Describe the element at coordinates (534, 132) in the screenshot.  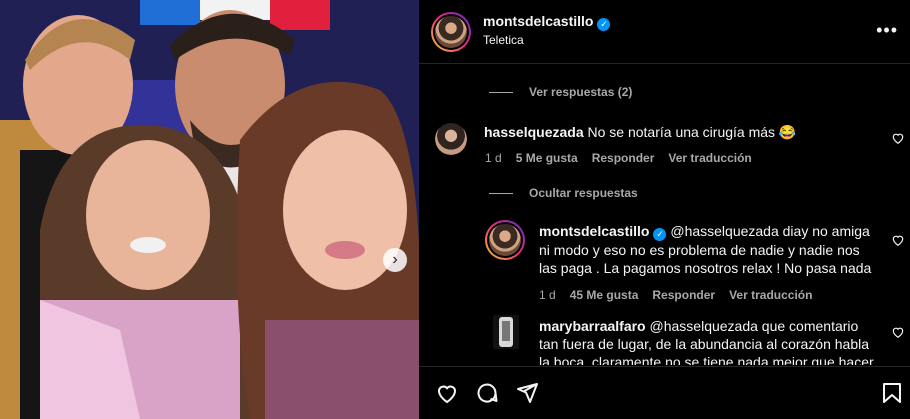
I see `comment-username: hasselquezada` at that location.